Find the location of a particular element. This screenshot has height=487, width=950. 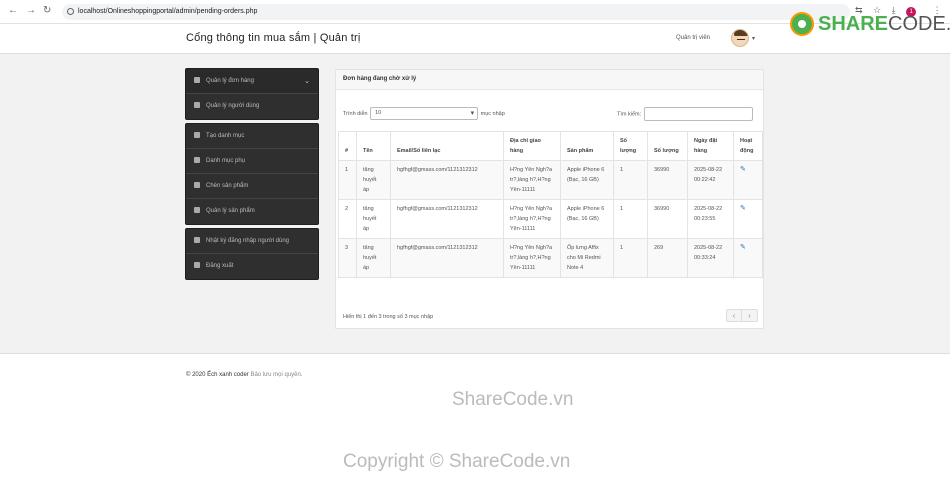

cell-number: 2 is located at coordinates (347, 219).